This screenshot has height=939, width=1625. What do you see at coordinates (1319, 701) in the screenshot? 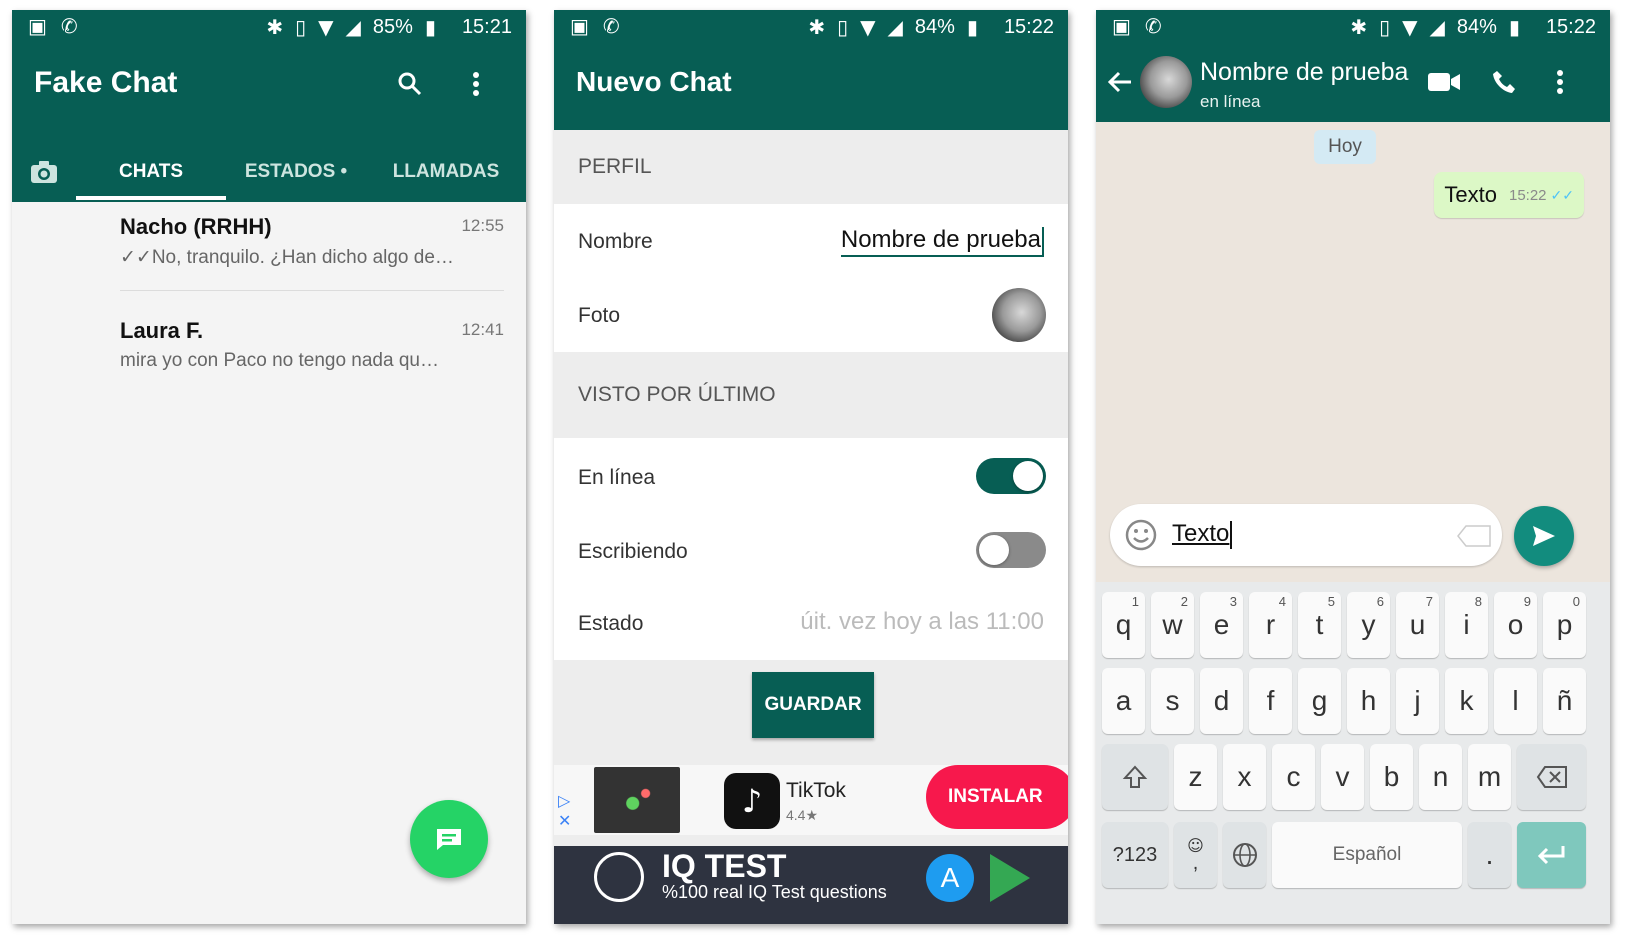
I see `key: g` at bounding box center [1319, 701].